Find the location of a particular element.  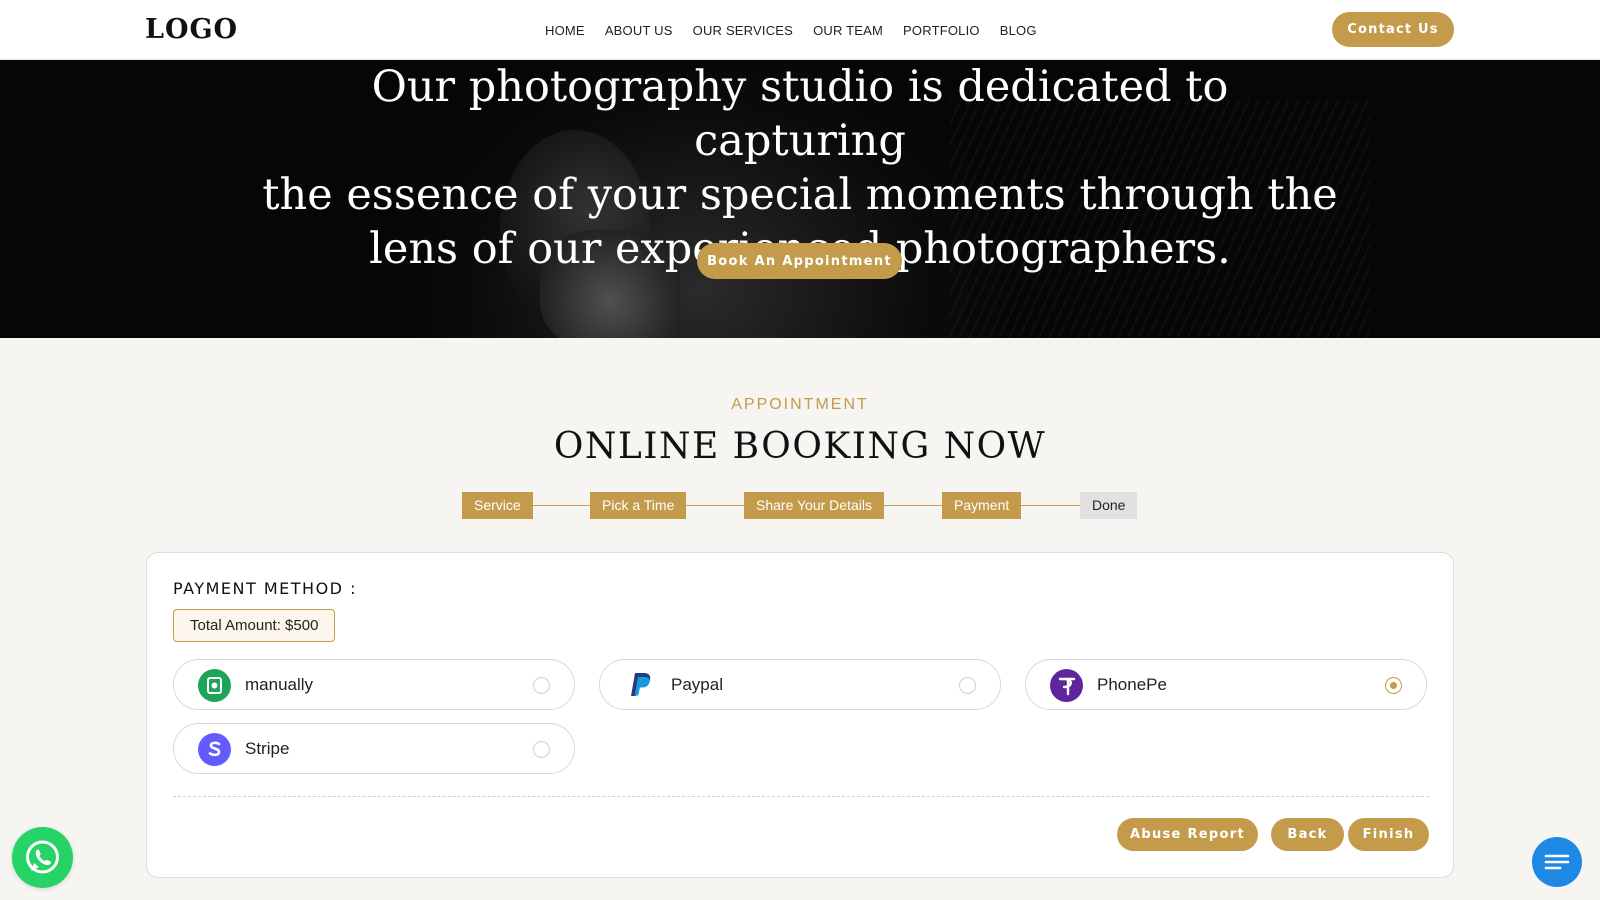

logo: LOGO is located at coordinates (191, 29).